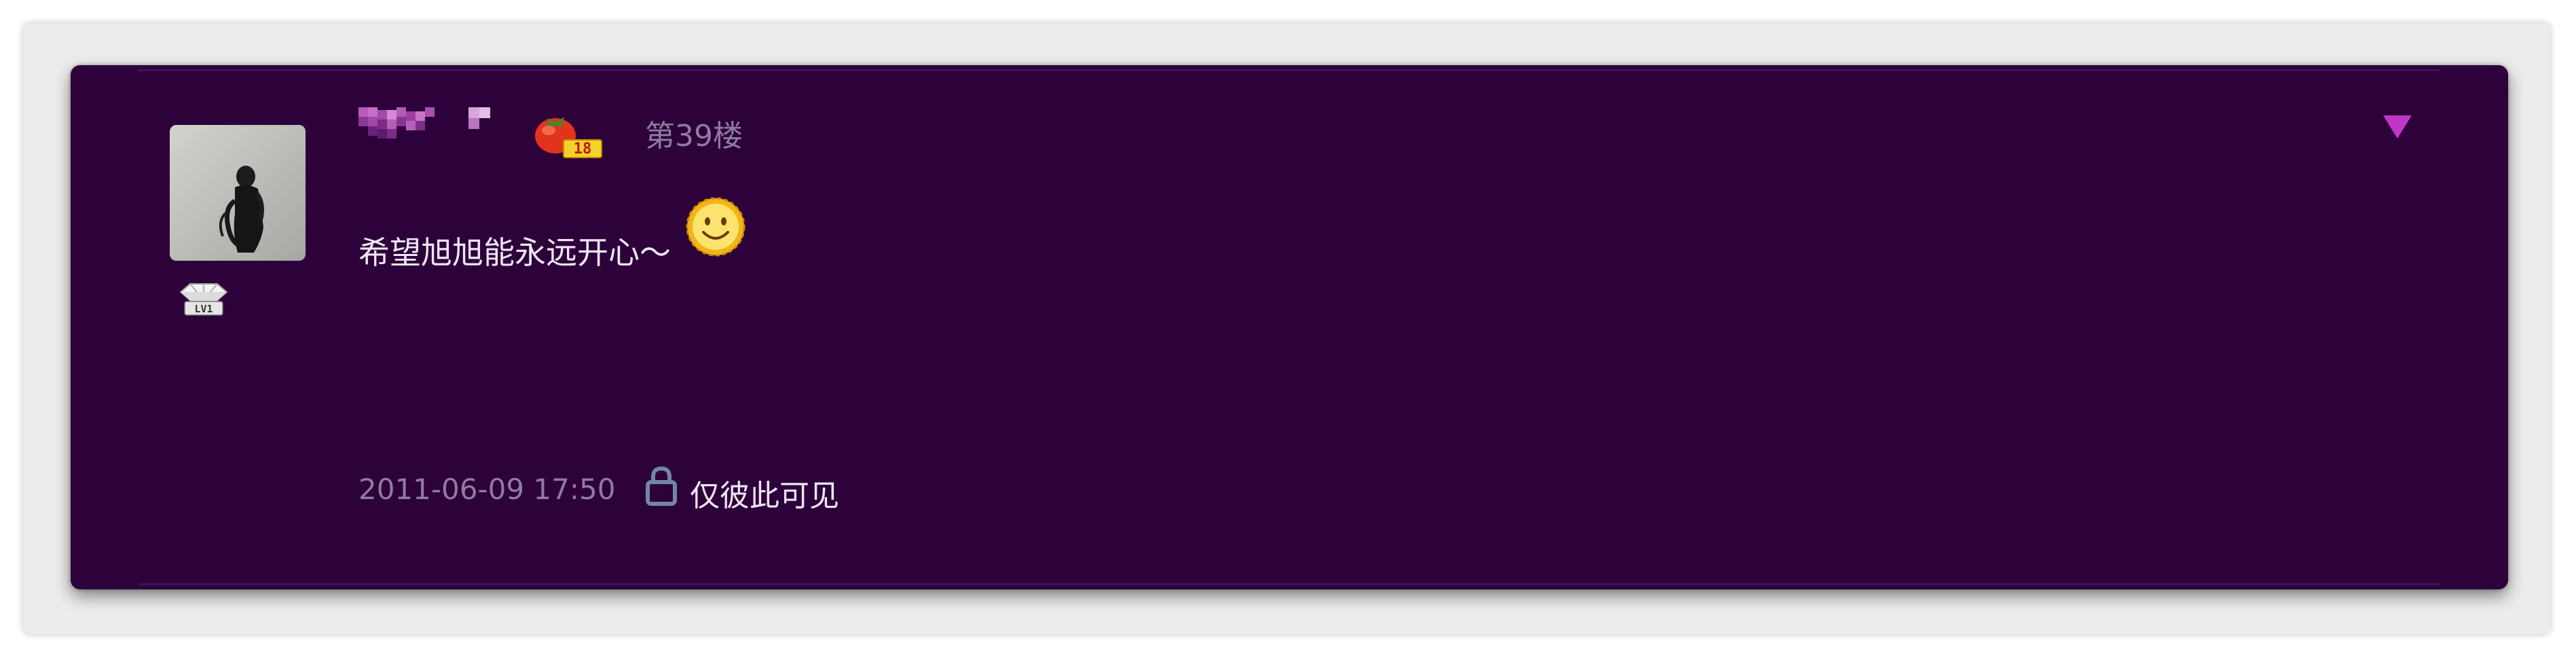 The width and height of the screenshot is (2576, 660). Describe the element at coordinates (1289, 584) in the screenshot. I see `card-bottom-divider` at that location.